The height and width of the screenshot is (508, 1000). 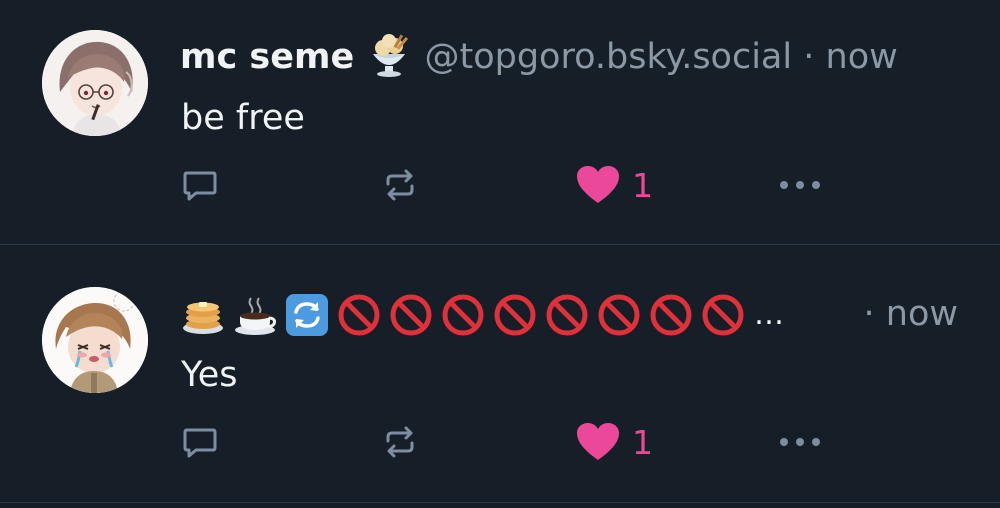 I want to click on counterclockwise-arrows-icon, so click(x=307, y=315).